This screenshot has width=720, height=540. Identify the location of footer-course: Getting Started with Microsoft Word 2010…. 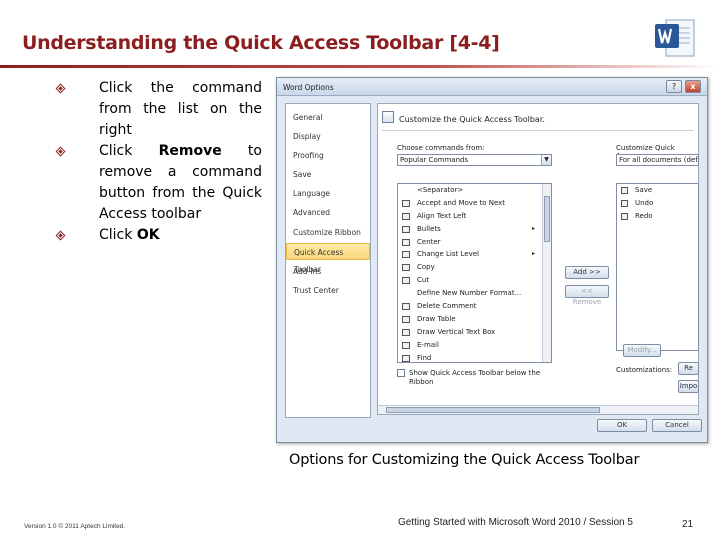
(515, 522).